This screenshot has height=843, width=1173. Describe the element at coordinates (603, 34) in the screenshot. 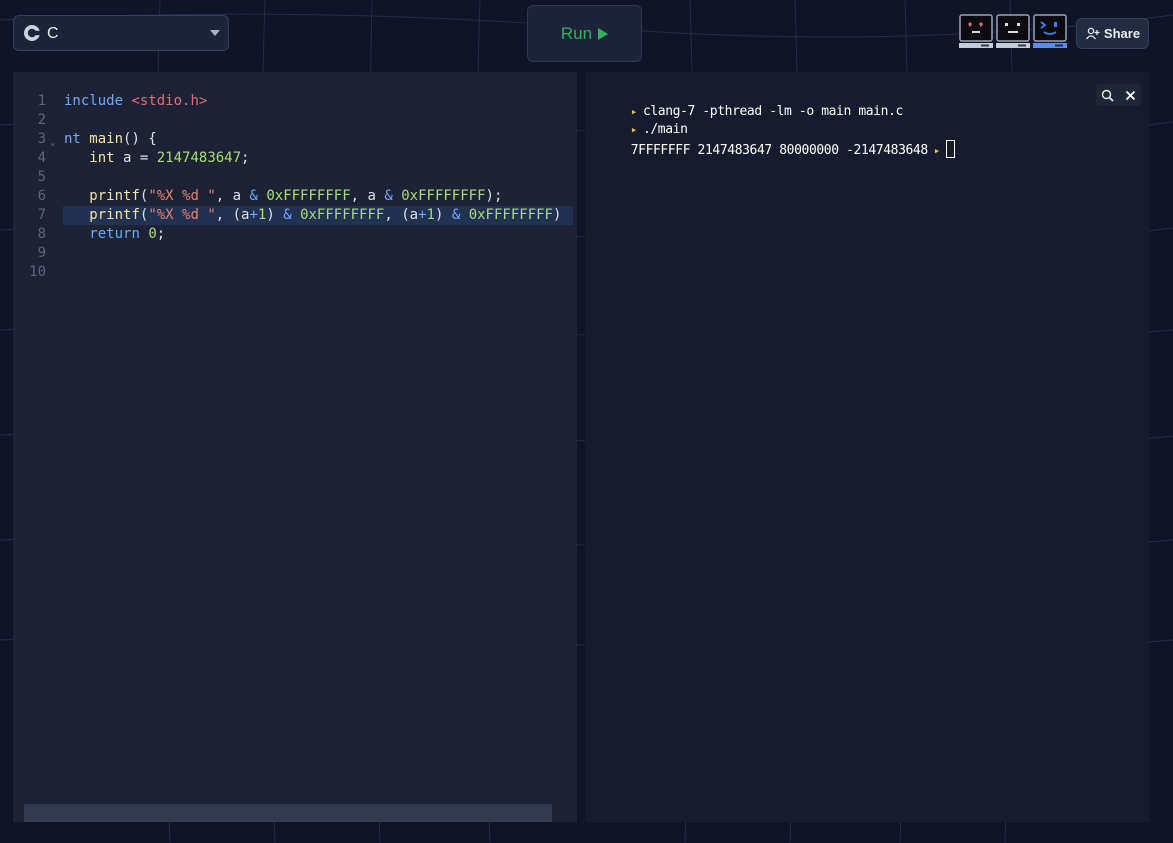

I see `play-icon` at that location.